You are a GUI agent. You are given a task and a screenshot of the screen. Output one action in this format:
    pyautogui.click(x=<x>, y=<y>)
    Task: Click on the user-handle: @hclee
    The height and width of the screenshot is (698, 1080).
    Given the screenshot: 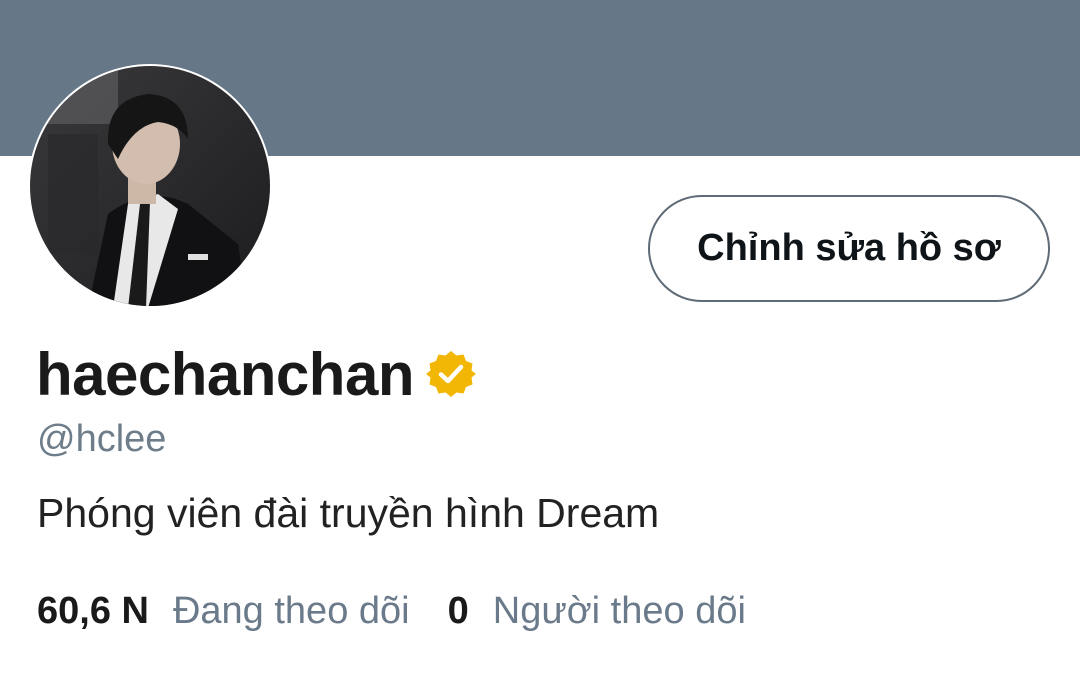 What is the action you would take?
    pyautogui.click(x=102, y=439)
    